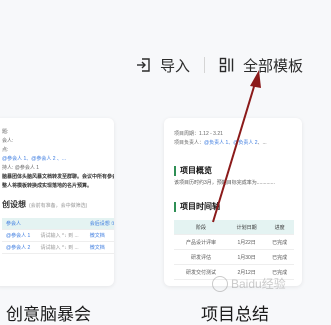  Describe the element at coordinates (58, 177) in the screenshot. I see `preview-line: 脑暴团体头脑风暴文档转发至群聊。会议中所有参会人` at that location.